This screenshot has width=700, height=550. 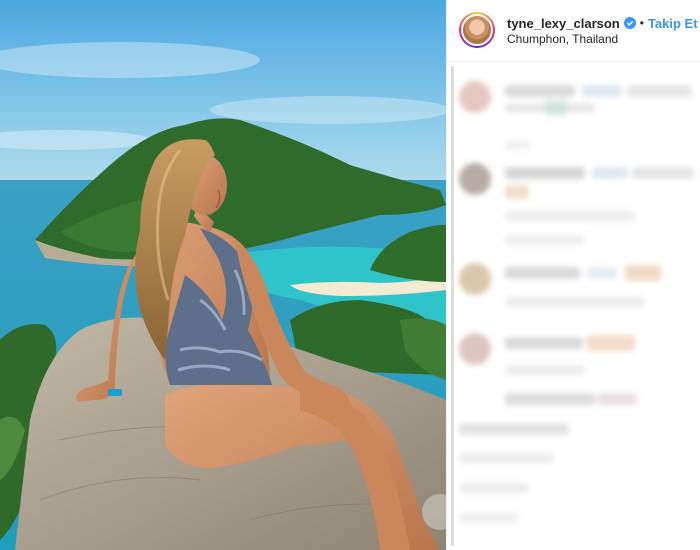 I want to click on location-link: Chumphon, Thailand, so click(x=562, y=39).